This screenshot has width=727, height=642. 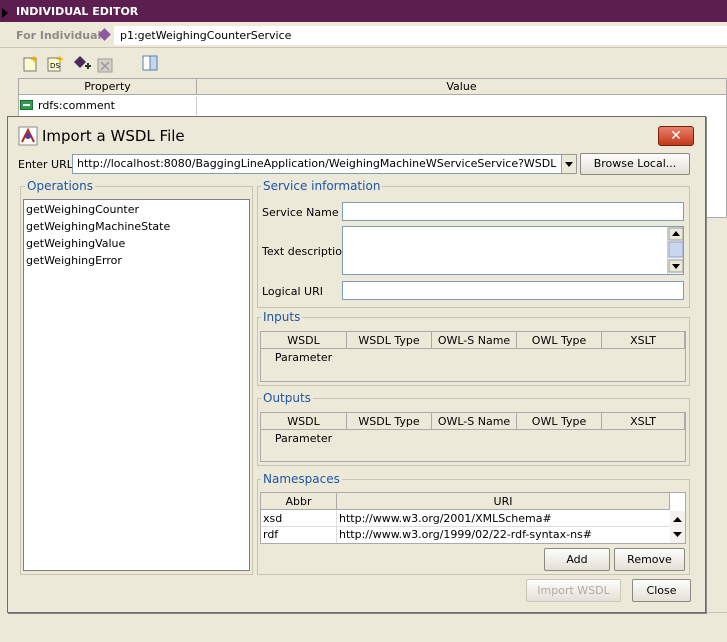 I want to click on namespaces-title: Namespaces, so click(x=301, y=479).